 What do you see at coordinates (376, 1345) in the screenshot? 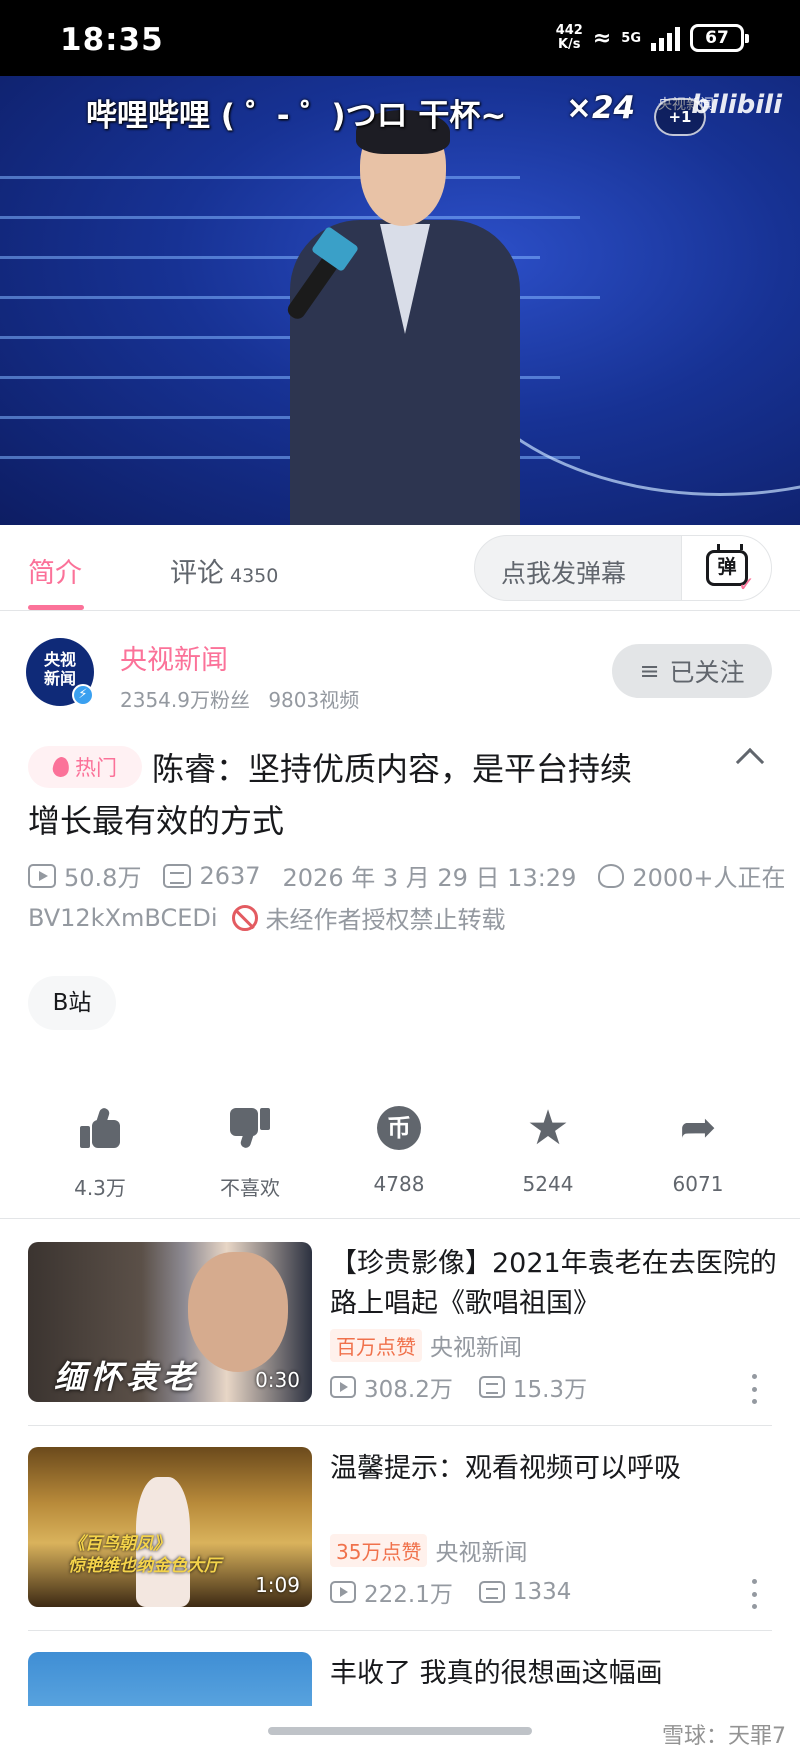
I see `like-badge: 百万点赞` at bounding box center [376, 1345].